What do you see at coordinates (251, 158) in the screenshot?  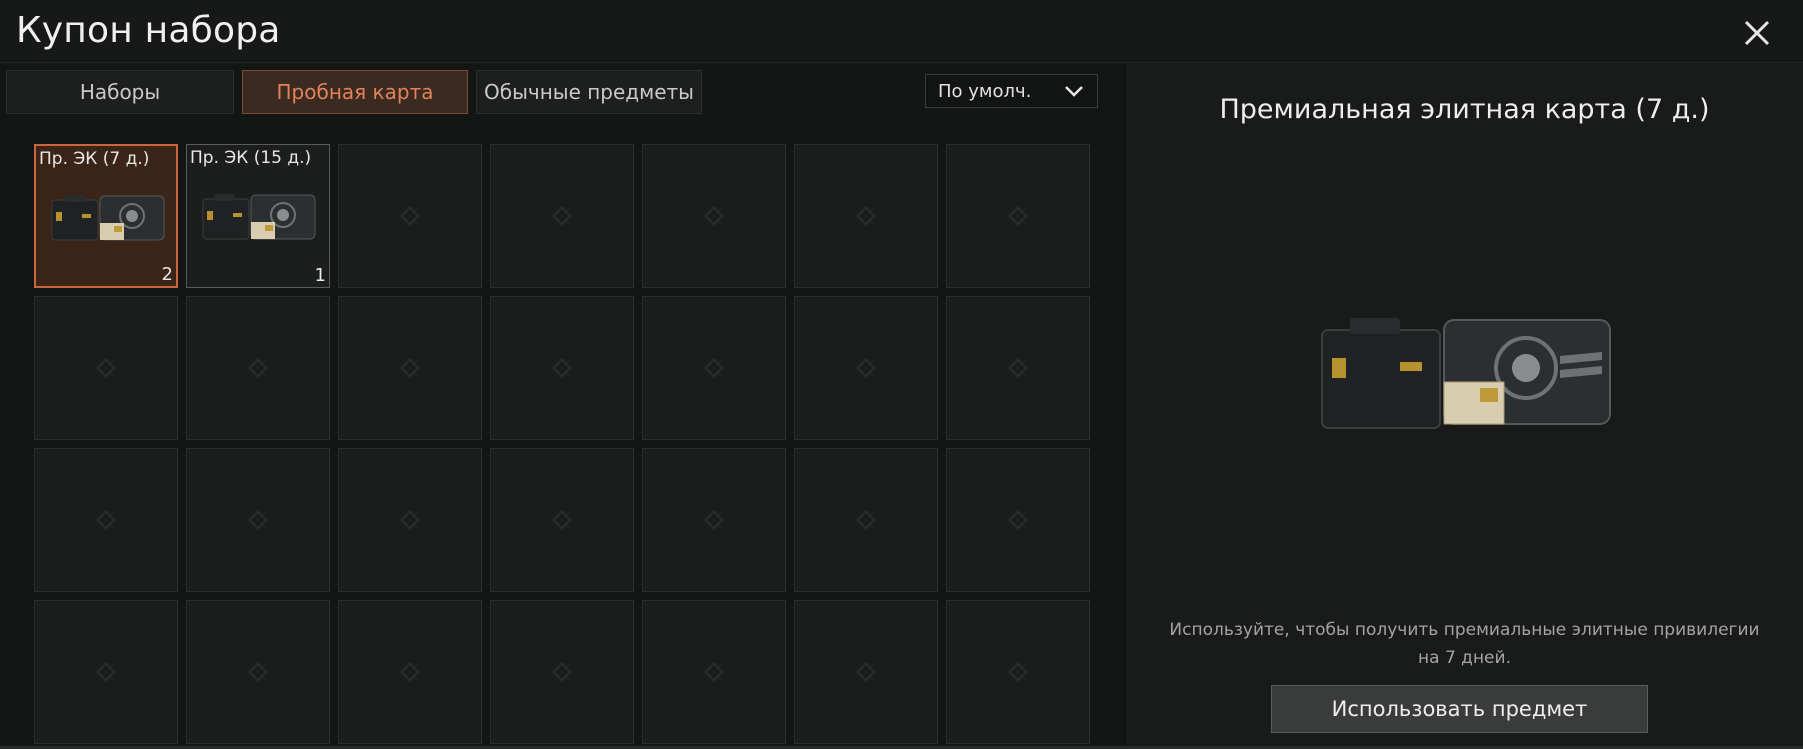 I see `item-label: Пр. ЭК (15 д.)` at bounding box center [251, 158].